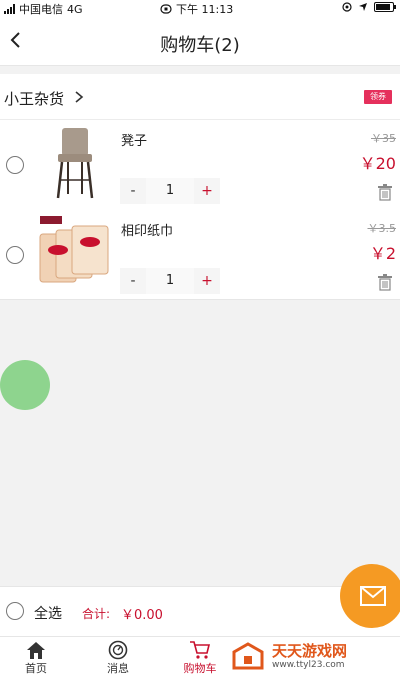 The height and width of the screenshot is (674, 400). I want to click on status-bar: 中国电信 4G 下午 11:13, so click(200, 8).